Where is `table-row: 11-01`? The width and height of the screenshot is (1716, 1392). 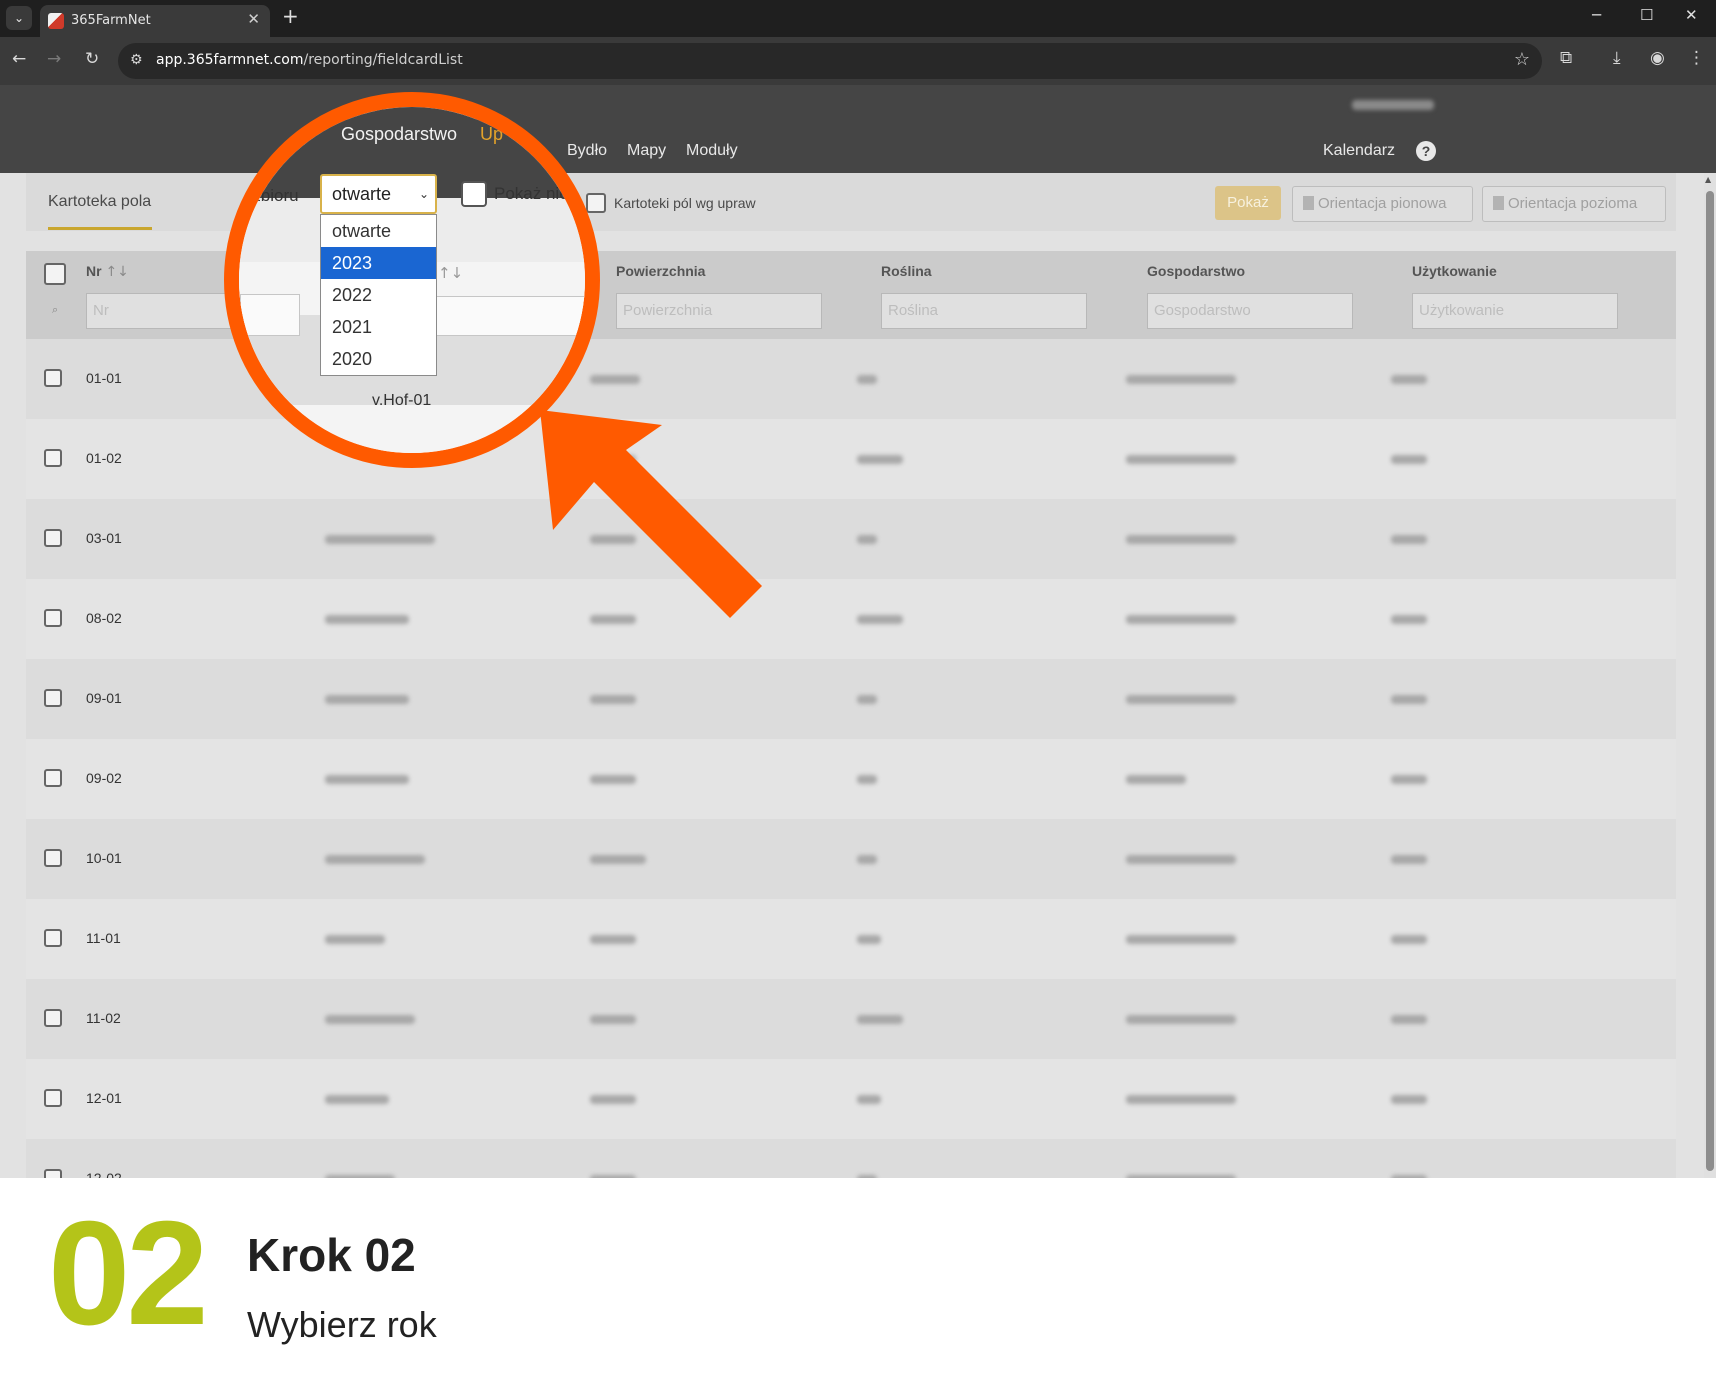 table-row: 11-01 is located at coordinates (851, 939).